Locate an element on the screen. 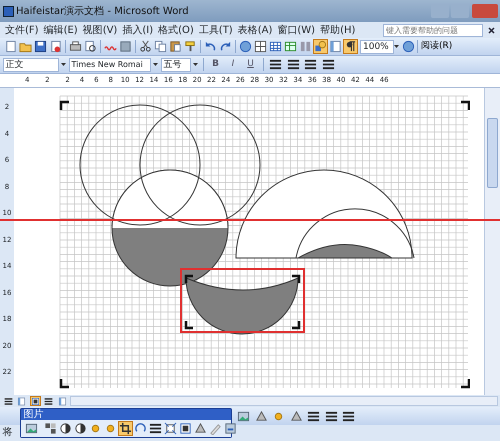  shapes-icon is located at coordinates (320, 46).